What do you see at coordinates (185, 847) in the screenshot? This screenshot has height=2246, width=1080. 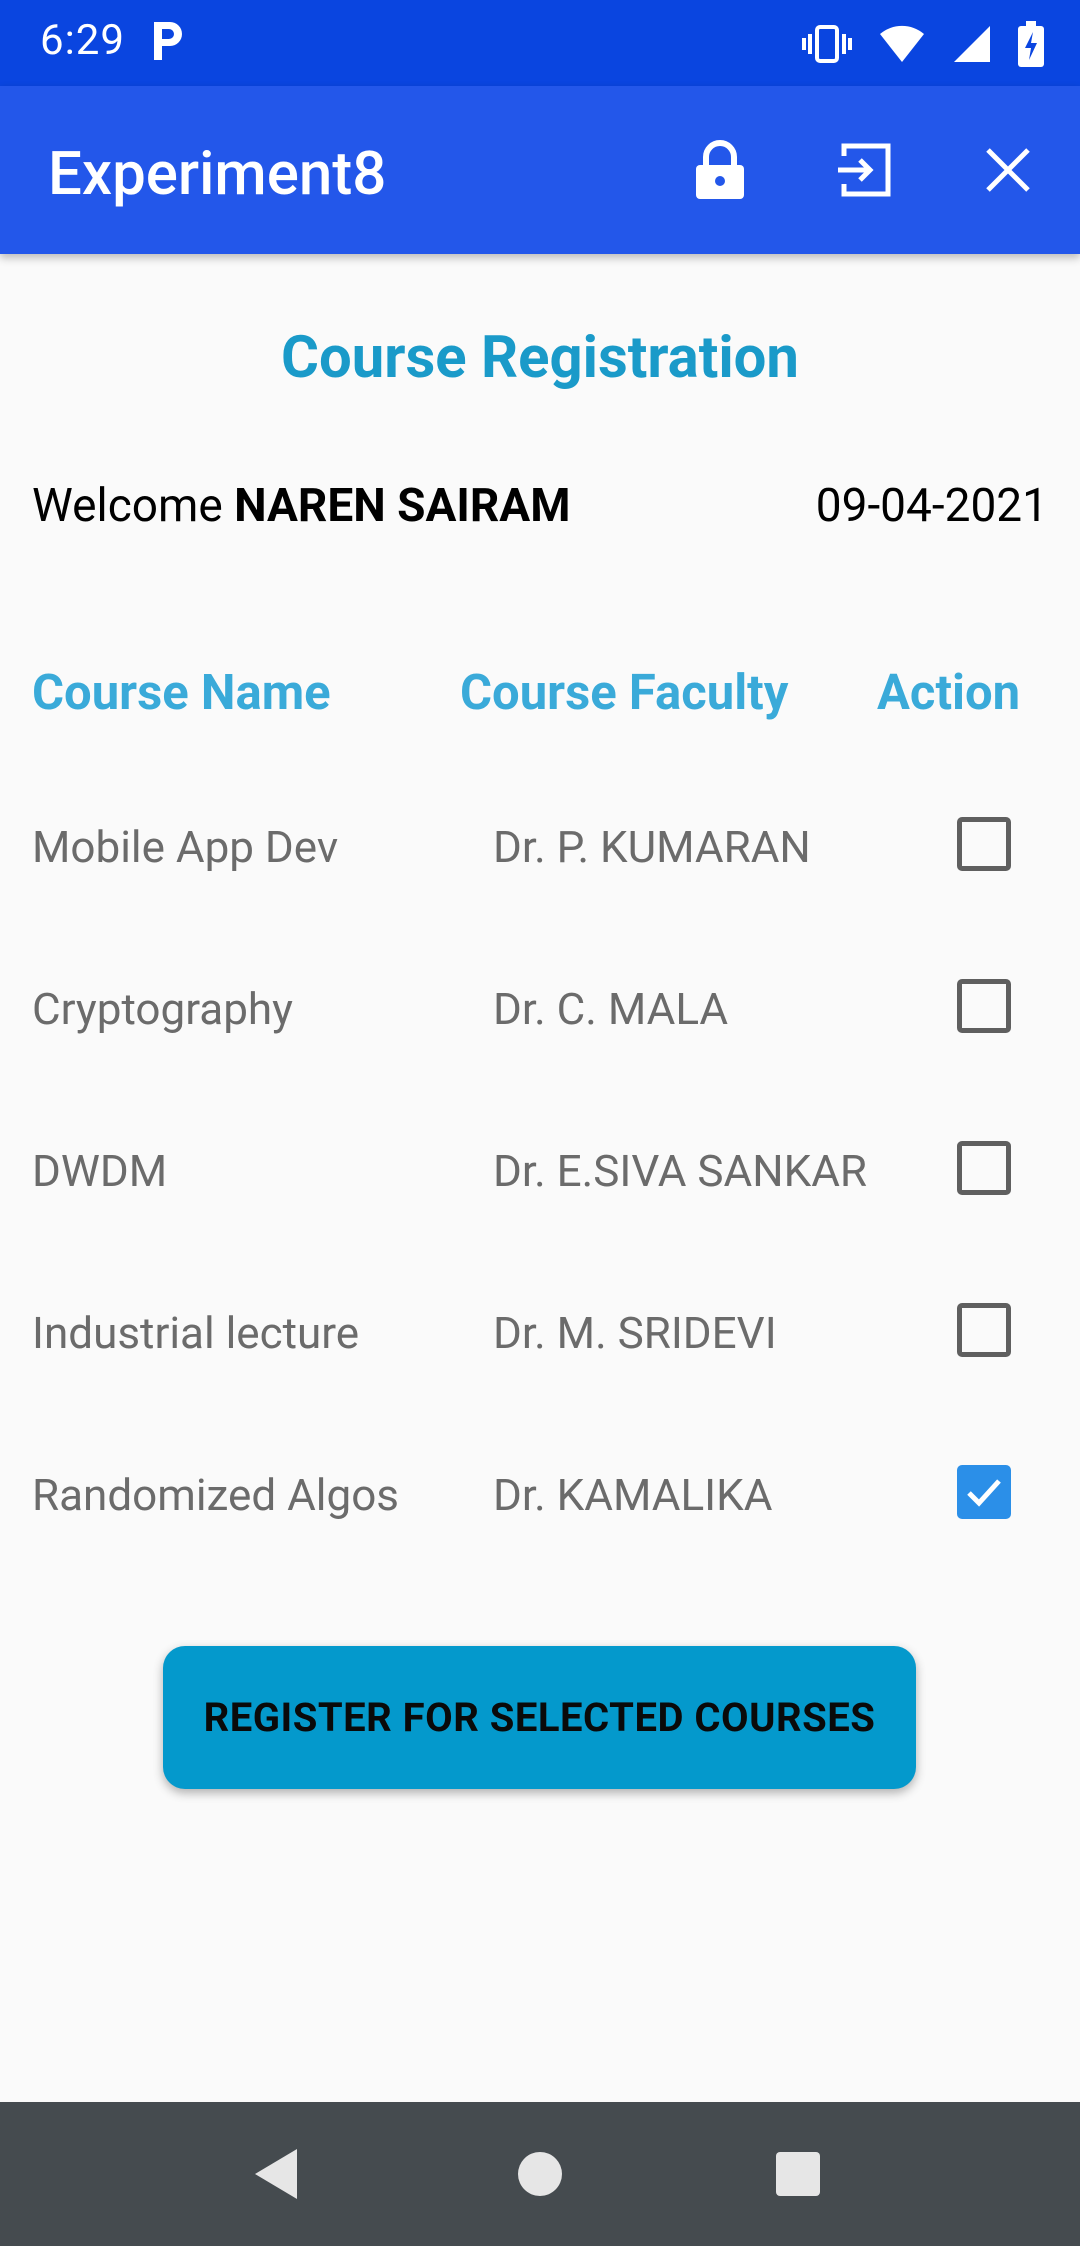 I see `course-name: Mobile App Dev` at bounding box center [185, 847].